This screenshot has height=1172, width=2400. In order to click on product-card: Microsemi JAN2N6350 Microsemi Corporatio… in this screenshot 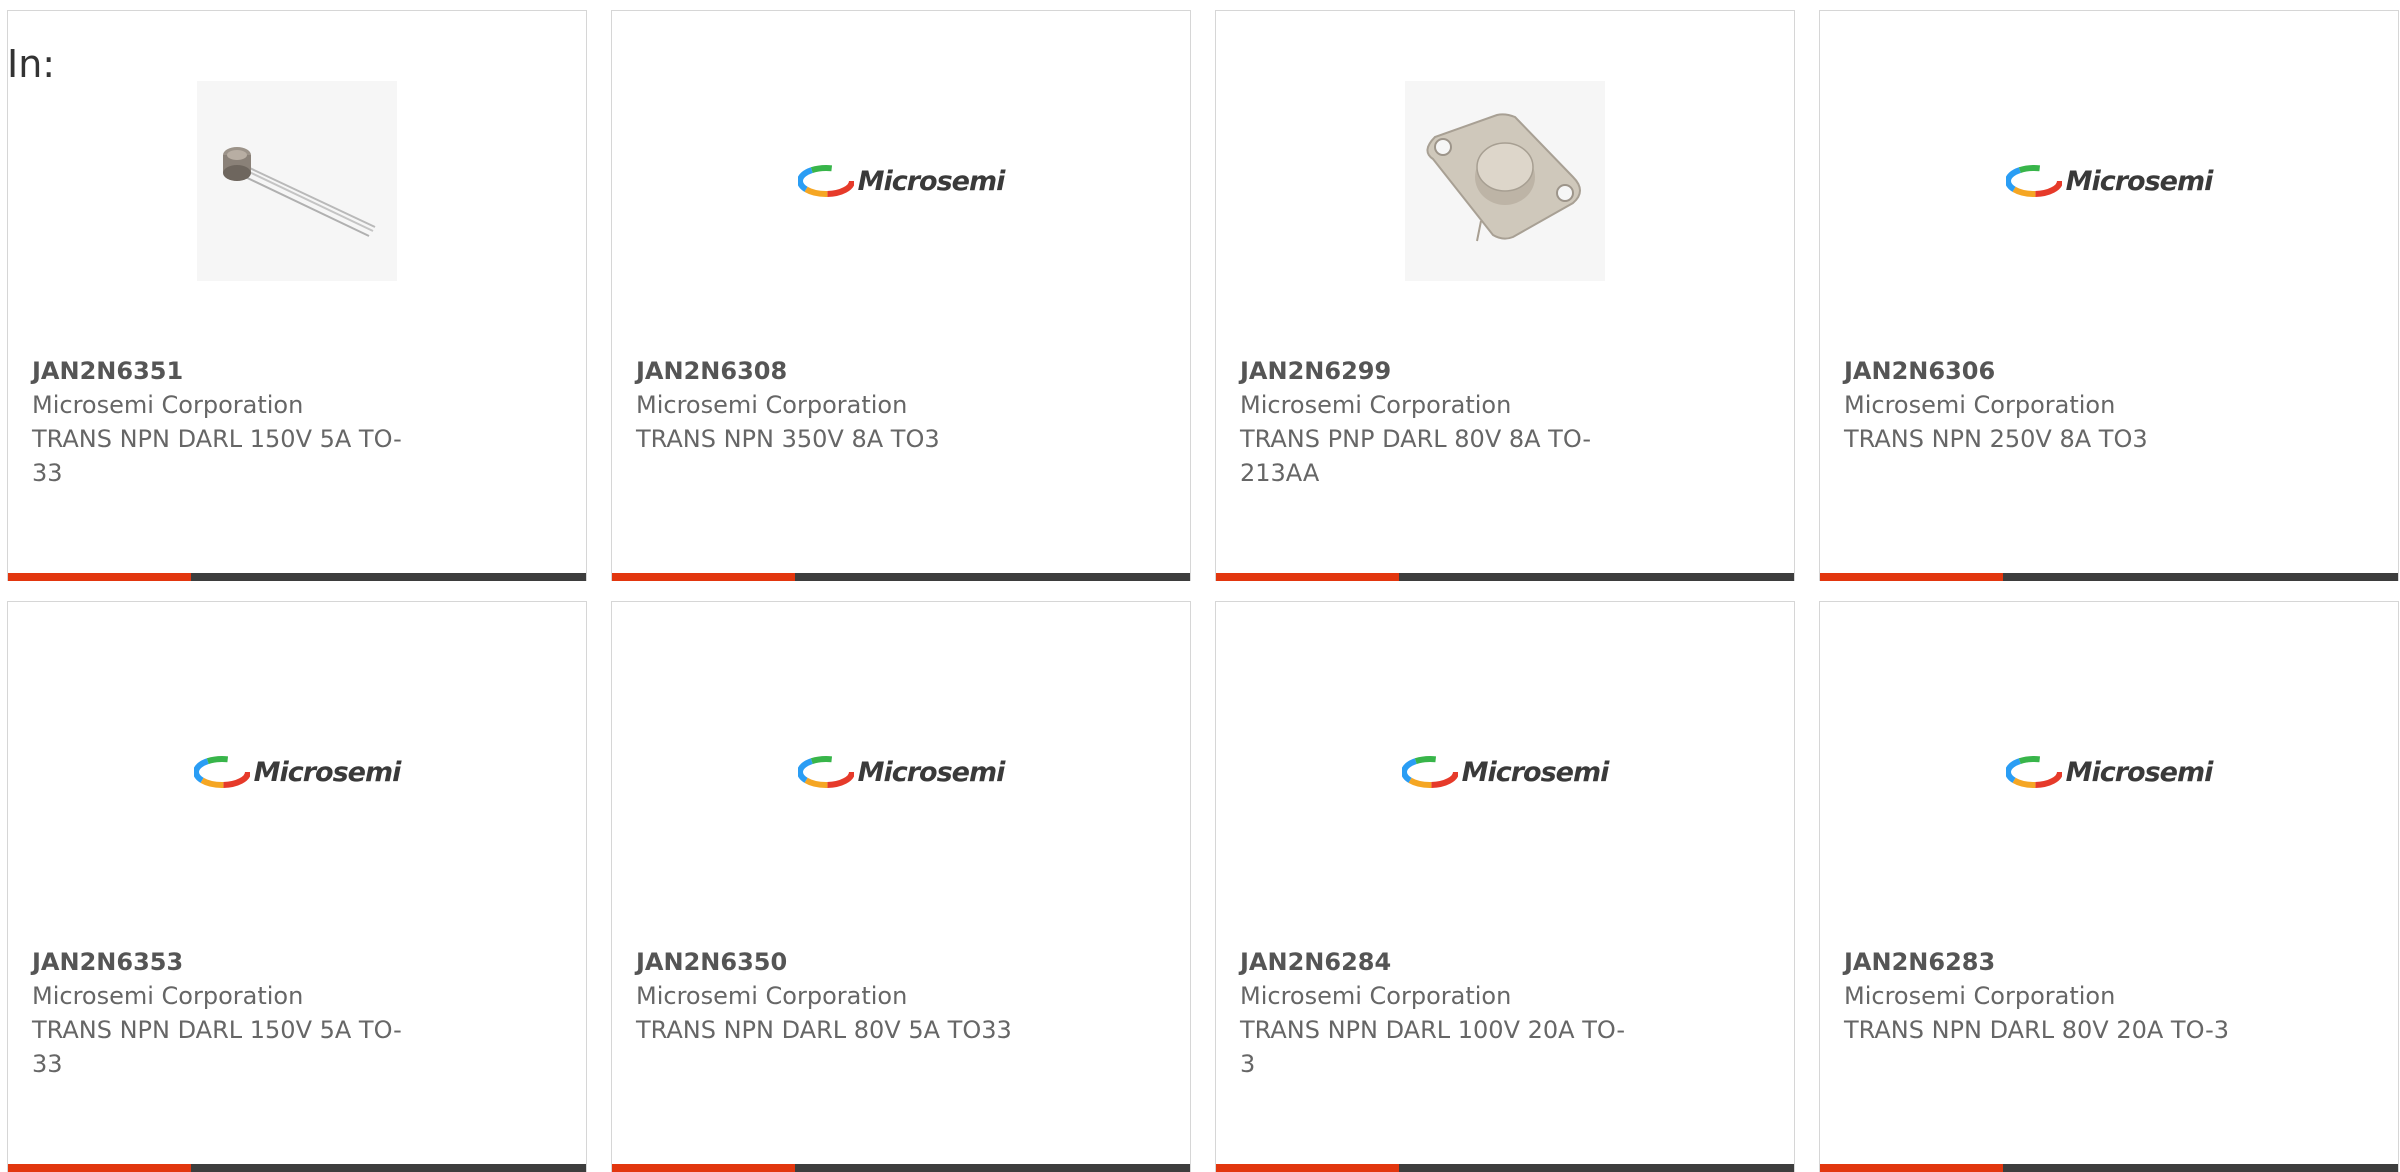, I will do `click(901, 886)`.